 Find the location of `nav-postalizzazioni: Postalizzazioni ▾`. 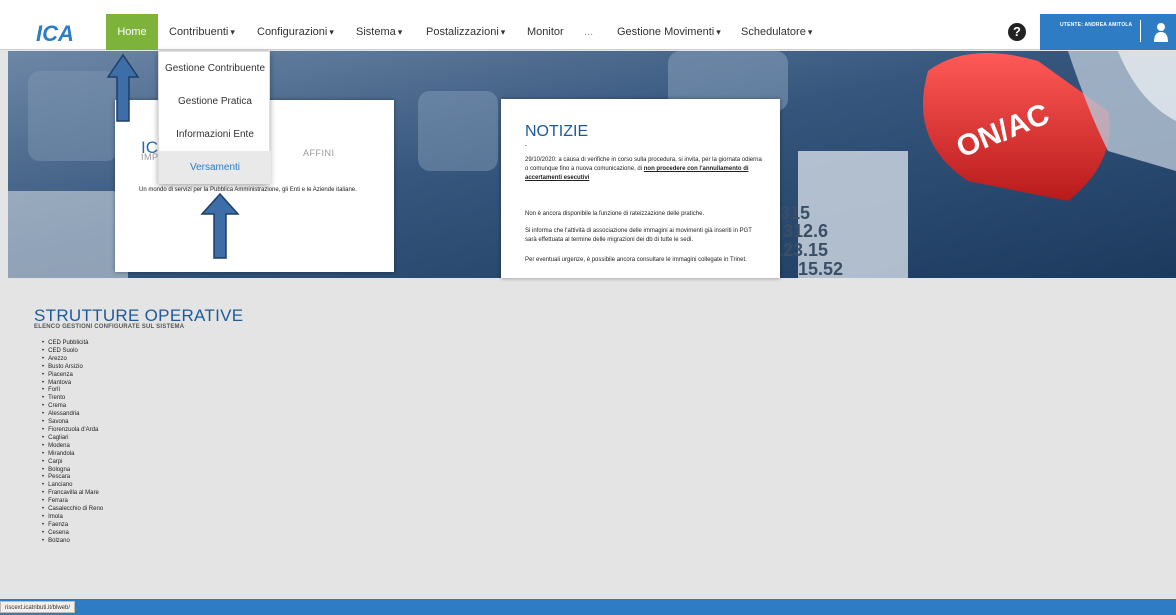

nav-postalizzazioni: Postalizzazioni ▾ is located at coordinates (465, 32).